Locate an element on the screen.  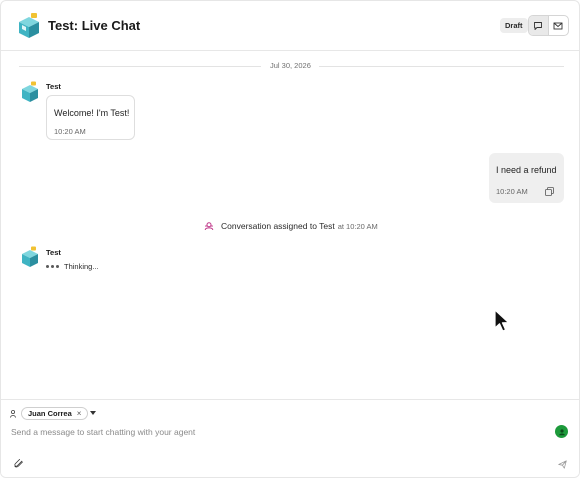
date-separator: Jul 30, 2026 is located at coordinates (291, 66).